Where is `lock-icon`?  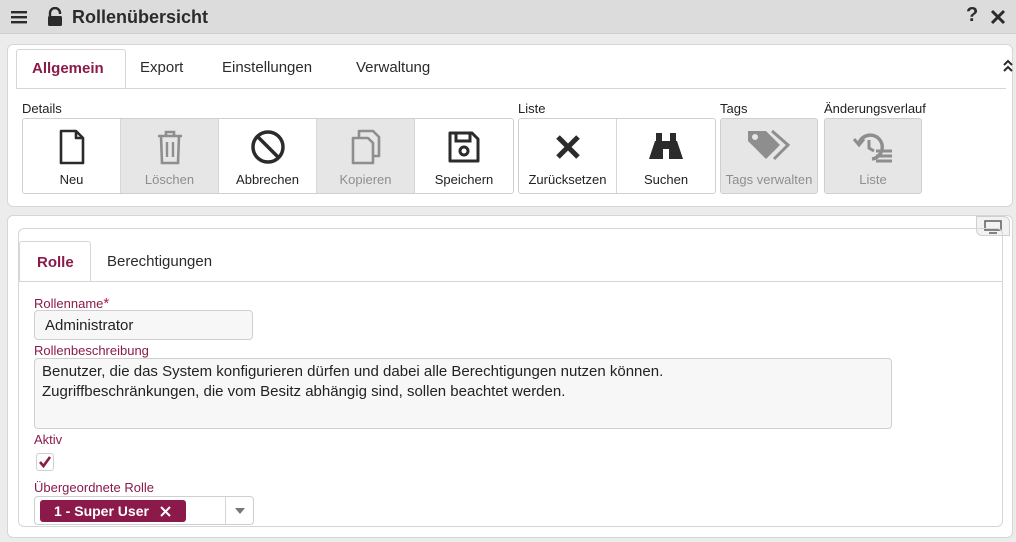
lock-icon is located at coordinates (55, 16).